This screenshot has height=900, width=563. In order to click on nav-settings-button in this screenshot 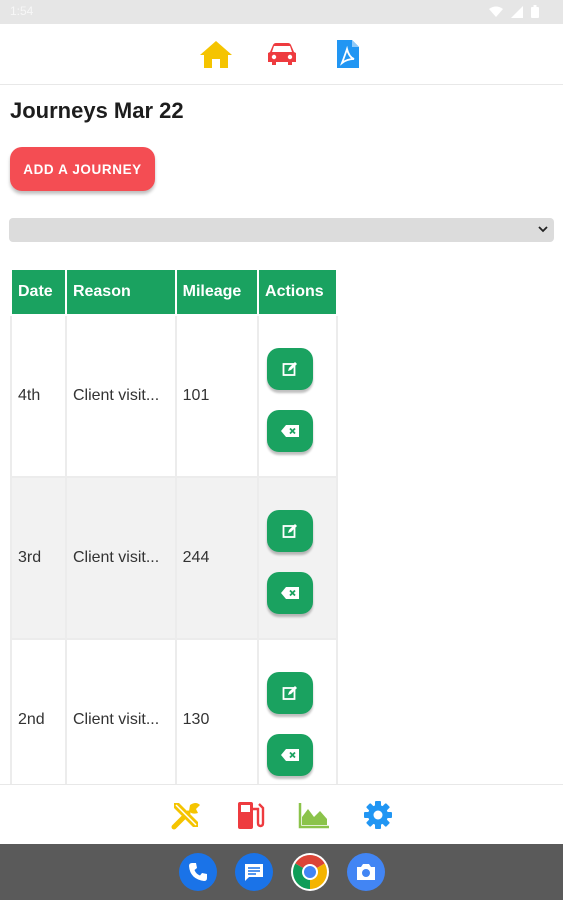, I will do `click(378, 815)`.